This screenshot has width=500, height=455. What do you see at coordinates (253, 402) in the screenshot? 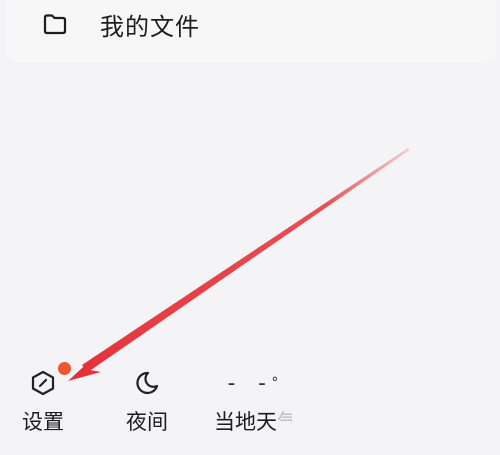
I see `local-weather-button: - - ° 当地天气` at bounding box center [253, 402].